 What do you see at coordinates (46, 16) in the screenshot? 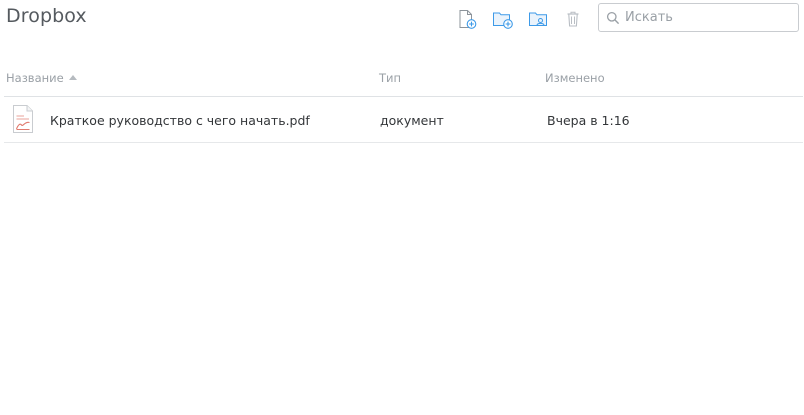
I see `page-title: Dropbox` at bounding box center [46, 16].